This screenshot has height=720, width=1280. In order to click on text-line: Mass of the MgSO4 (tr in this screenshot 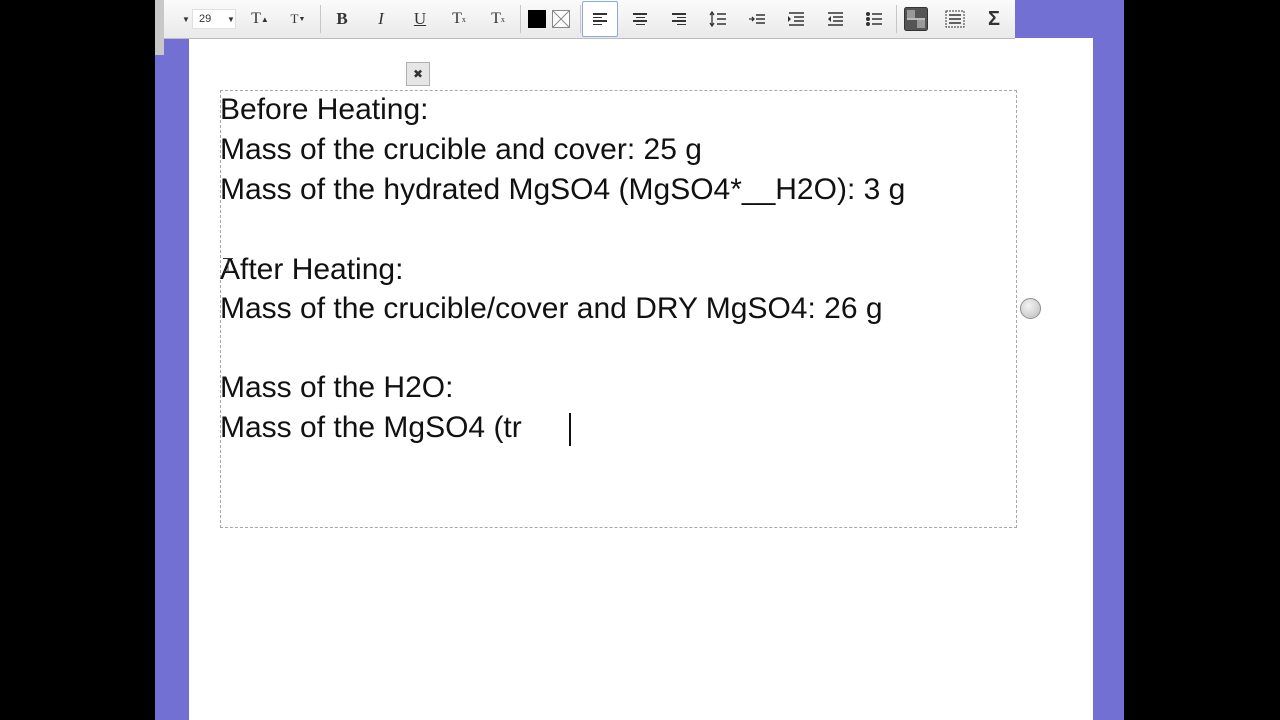, I will do `click(371, 427)`.